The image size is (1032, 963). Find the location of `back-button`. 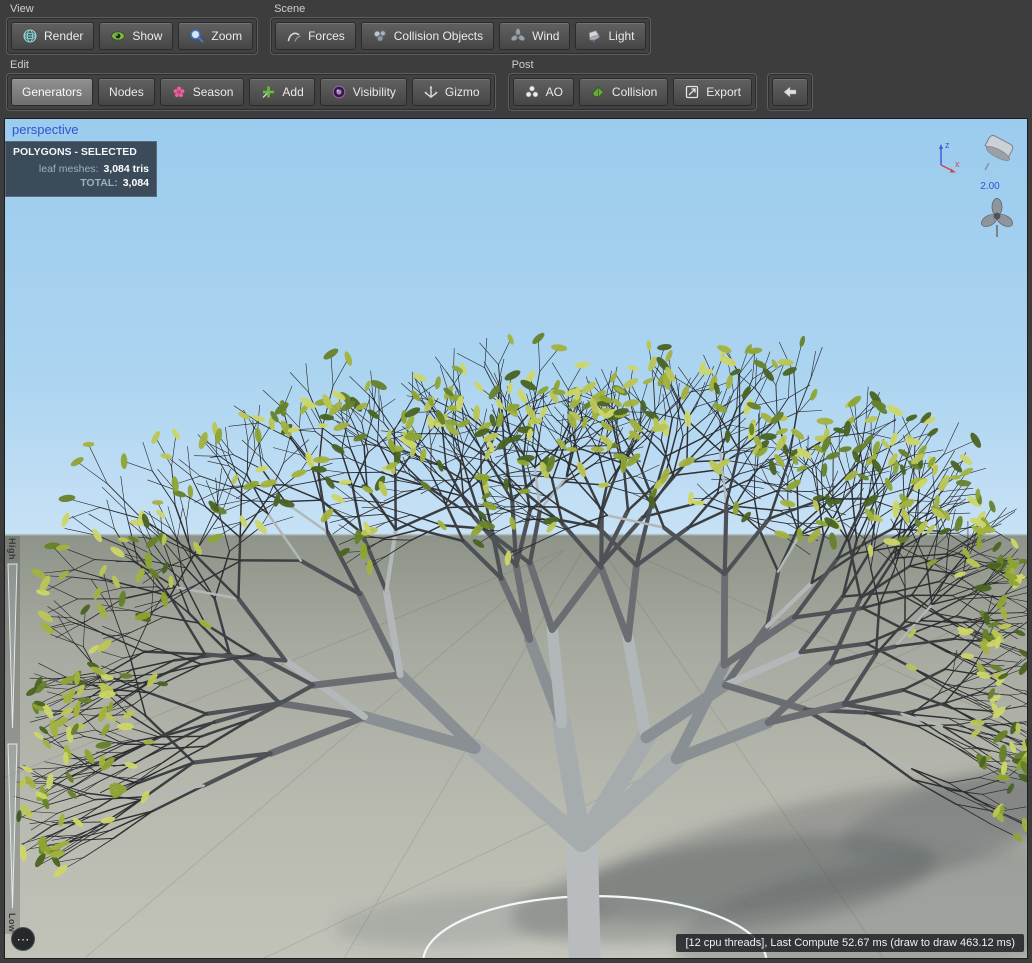

back-button is located at coordinates (789, 92).